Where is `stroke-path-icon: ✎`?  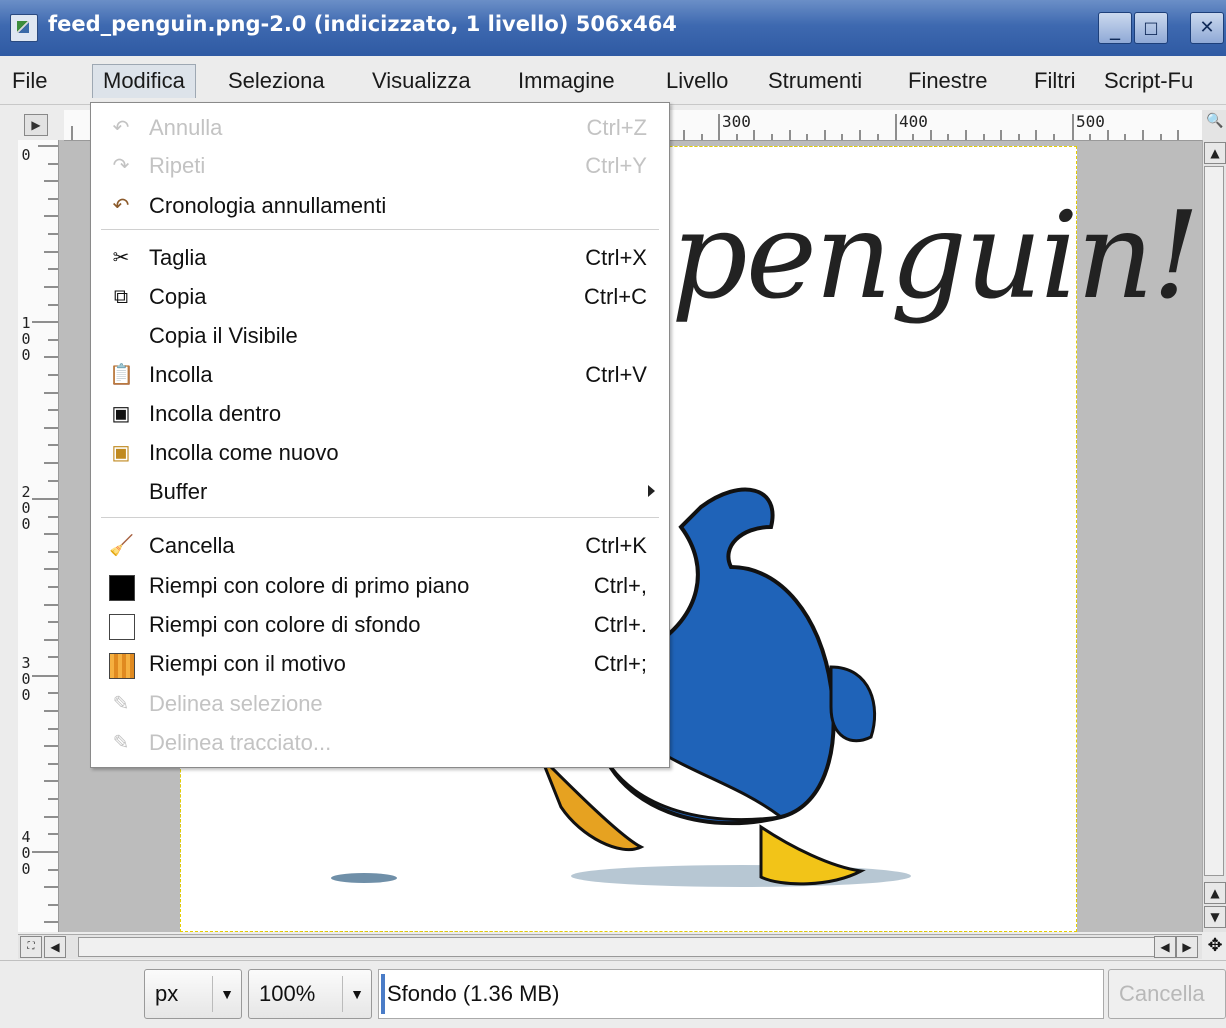 stroke-path-icon: ✎ is located at coordinates (121, 743).